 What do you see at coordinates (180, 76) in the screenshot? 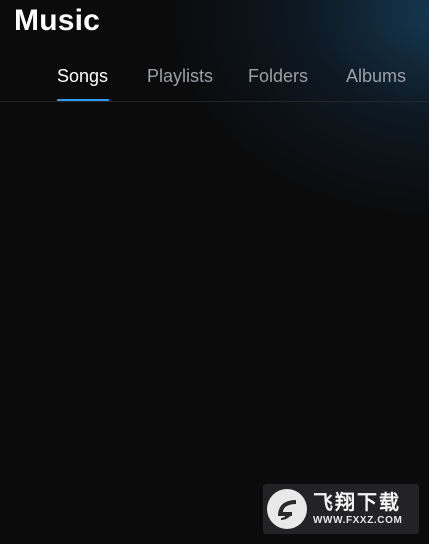
I see `tab-playlists: Playlists` at bounding box center [180, 76].